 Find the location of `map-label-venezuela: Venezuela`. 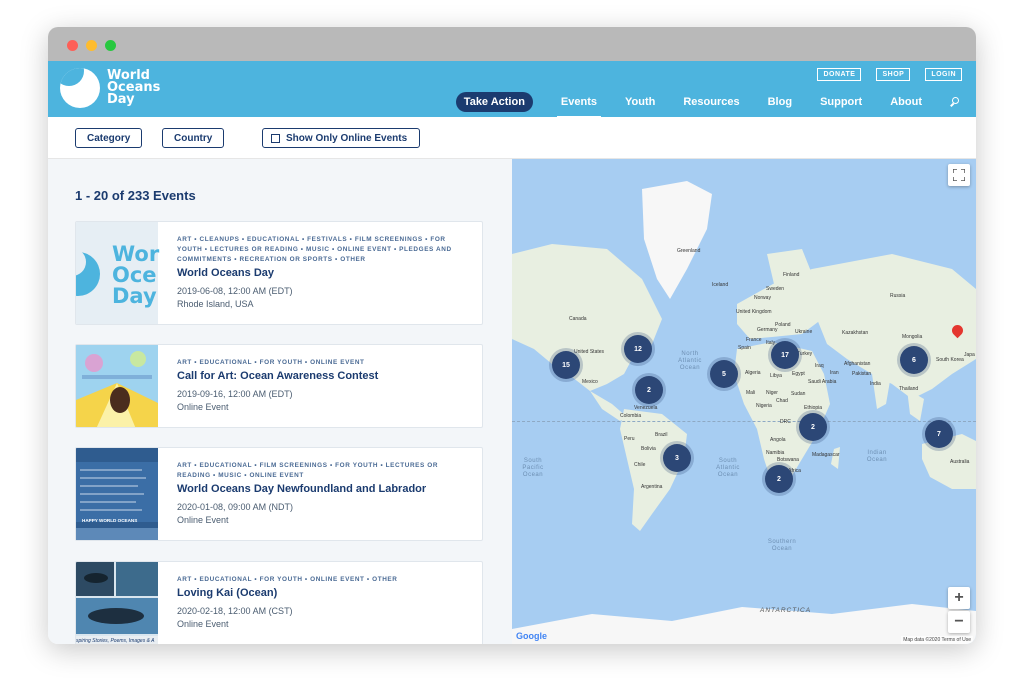

map-label-venezuela: Venezuela is located at coordinates (646, 408).